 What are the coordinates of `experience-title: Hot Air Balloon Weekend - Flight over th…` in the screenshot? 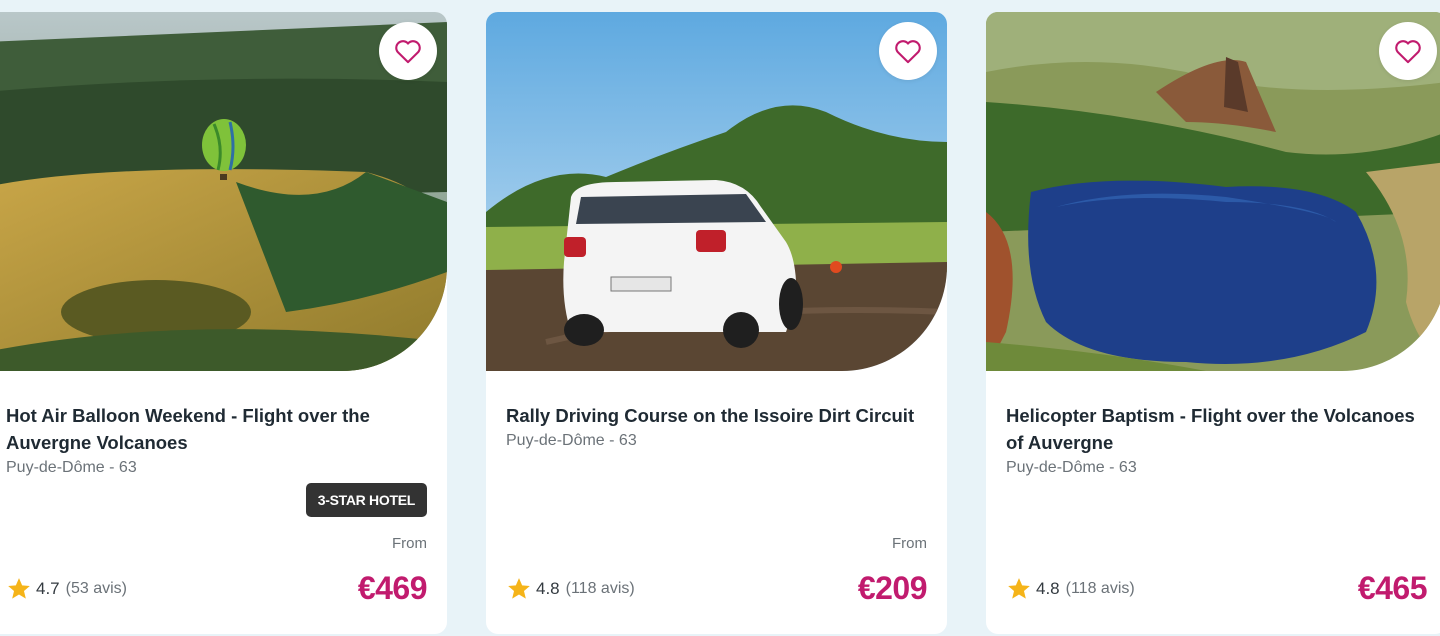 It's located at (211, 429).